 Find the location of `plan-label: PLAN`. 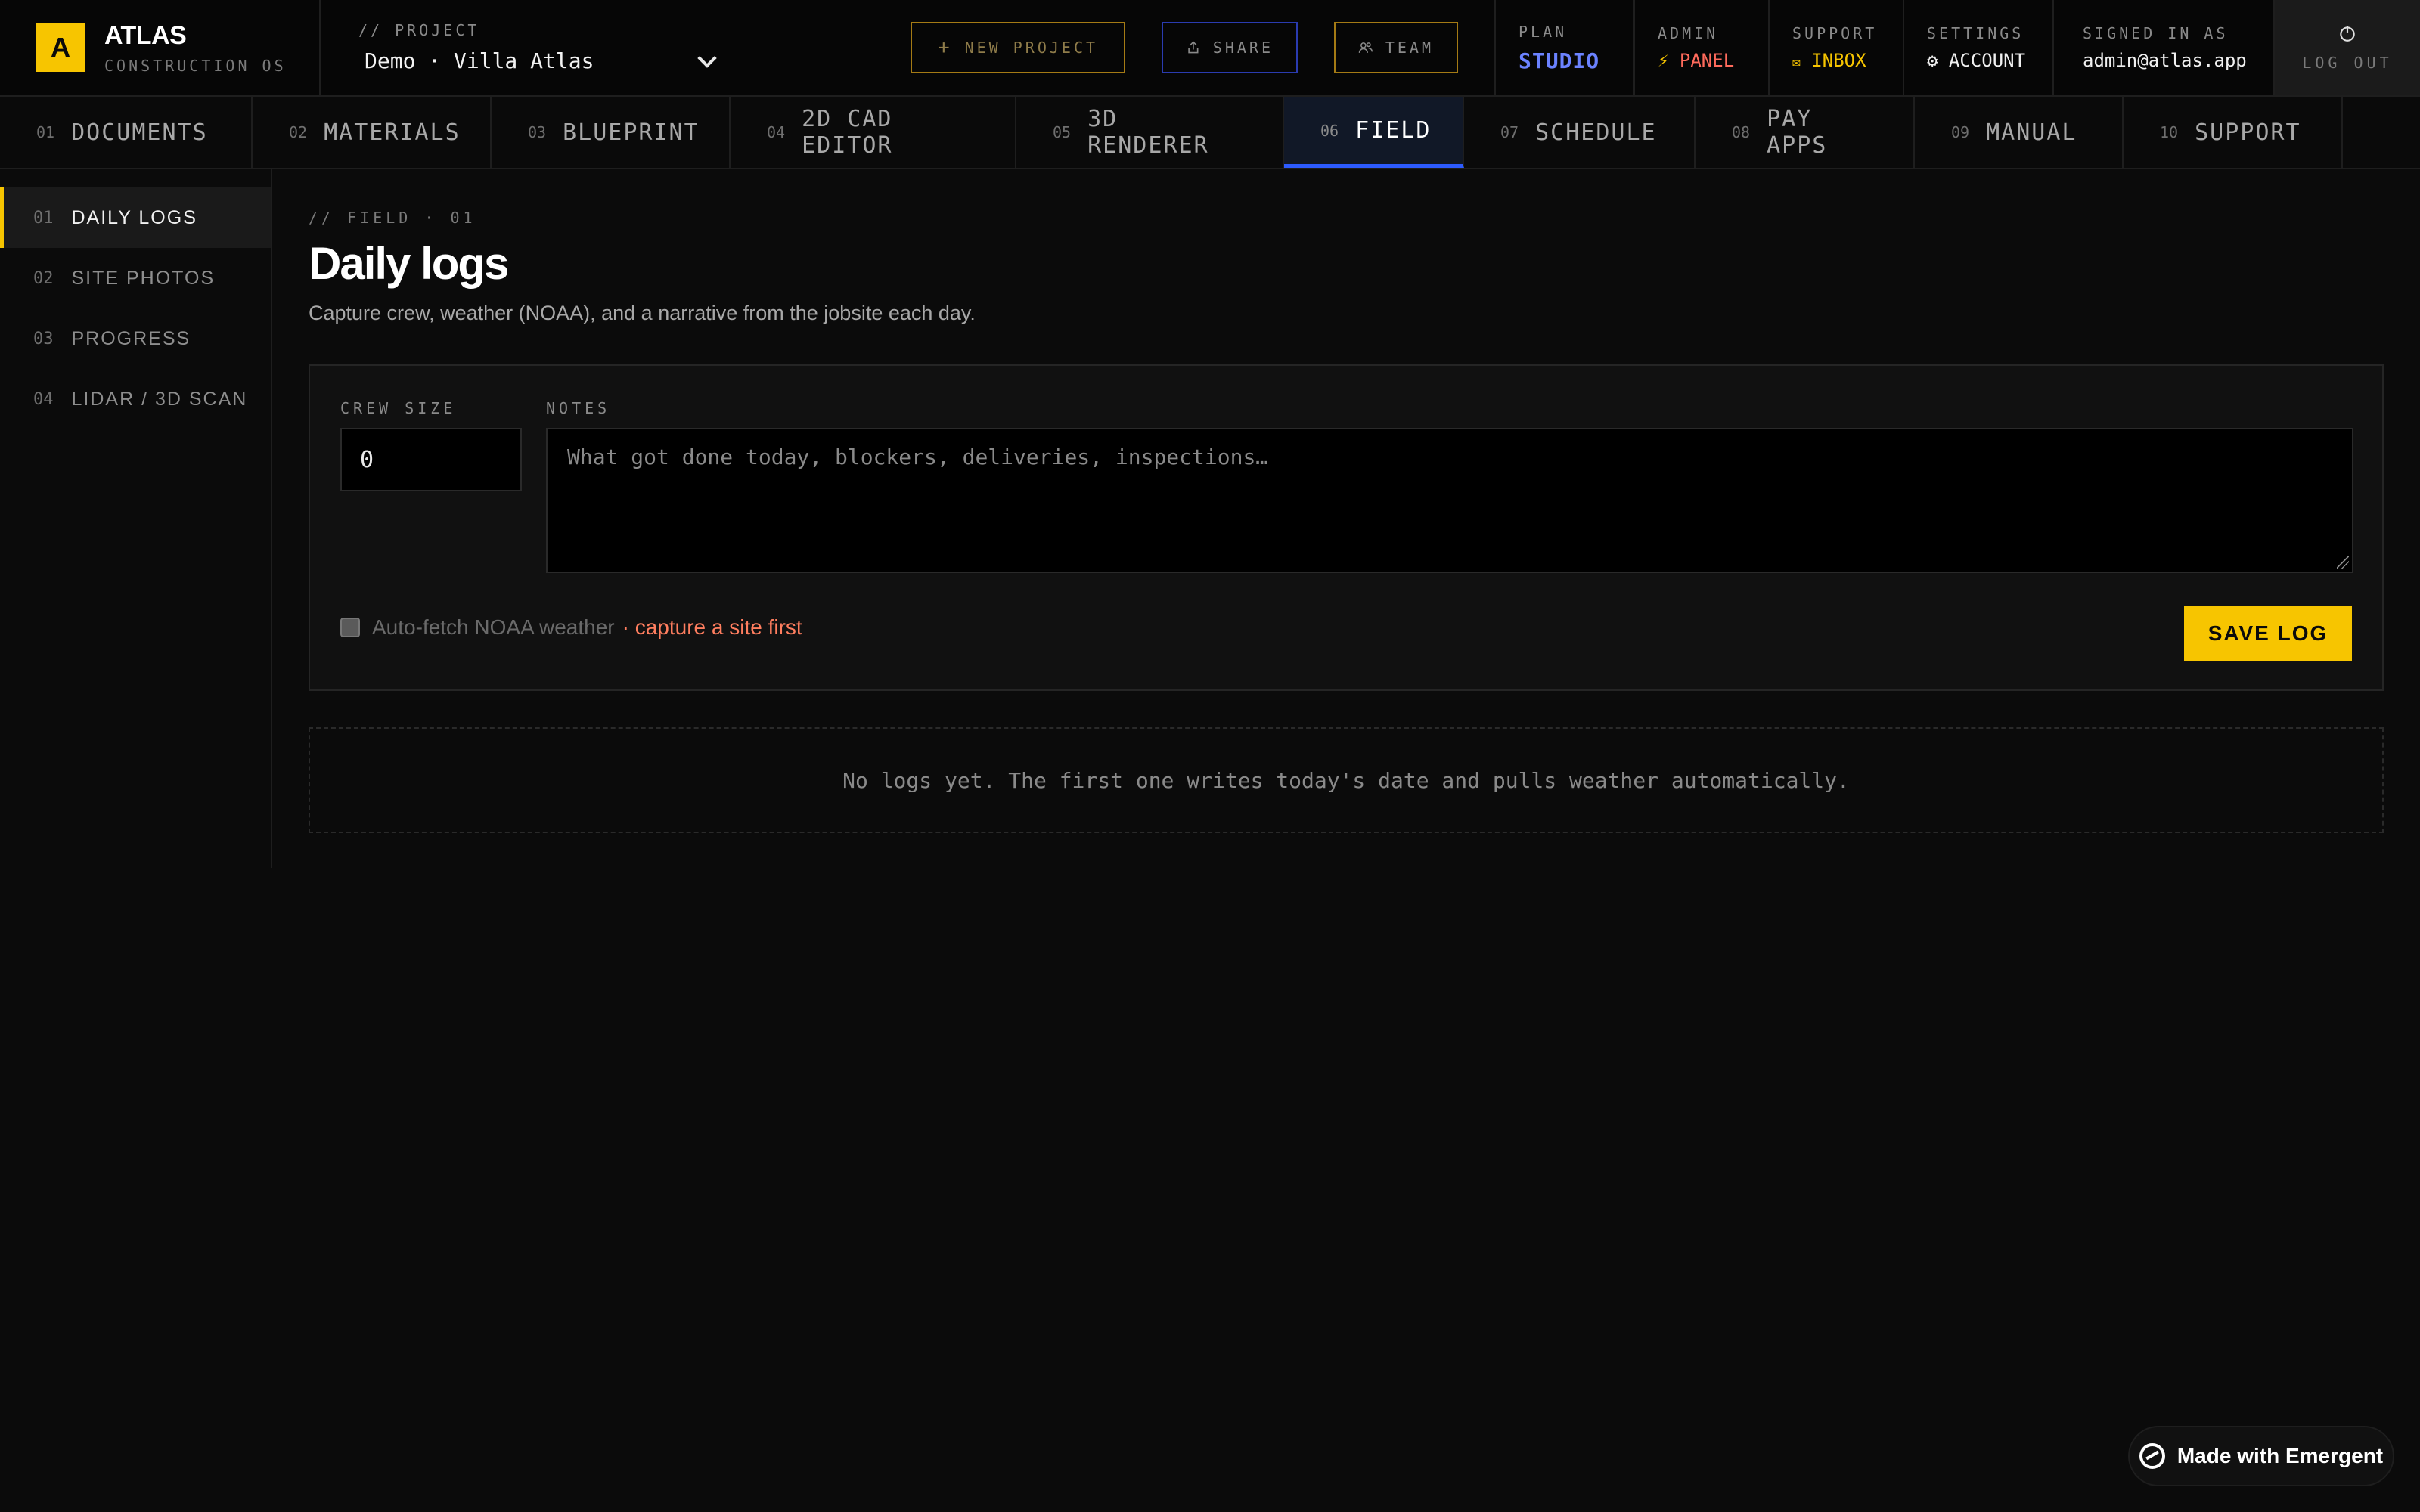

plan-label: PLAN is located at coordinates (1543, 32).